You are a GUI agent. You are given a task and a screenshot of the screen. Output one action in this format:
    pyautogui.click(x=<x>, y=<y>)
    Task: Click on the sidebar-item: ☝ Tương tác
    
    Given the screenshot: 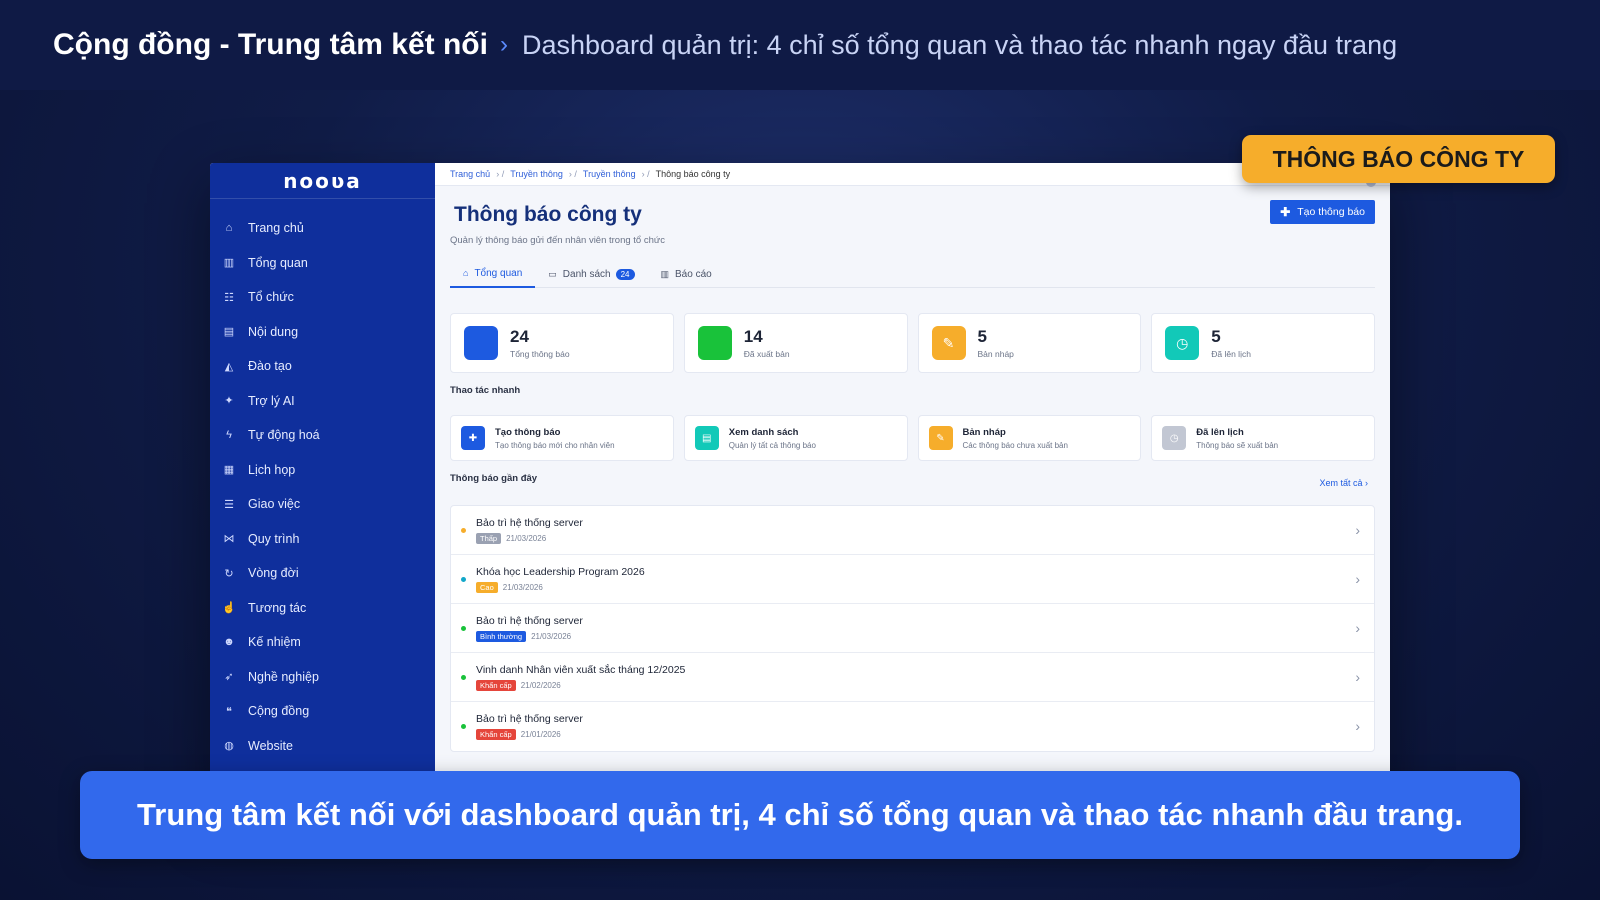 What is the action you would take?
    pyautogui.click(x=322, y=608)
    